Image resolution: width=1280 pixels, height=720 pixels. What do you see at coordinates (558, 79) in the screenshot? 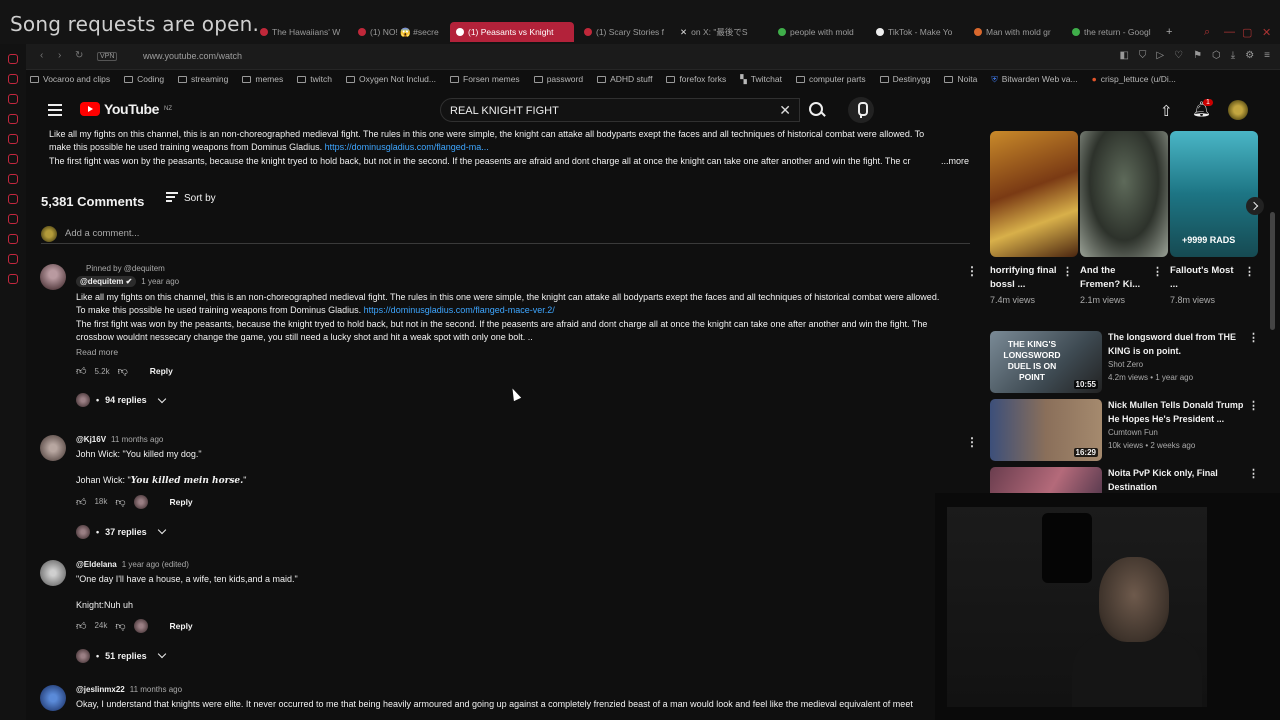
I see `bookmark-folder: password` at bounding box center [558, 79].